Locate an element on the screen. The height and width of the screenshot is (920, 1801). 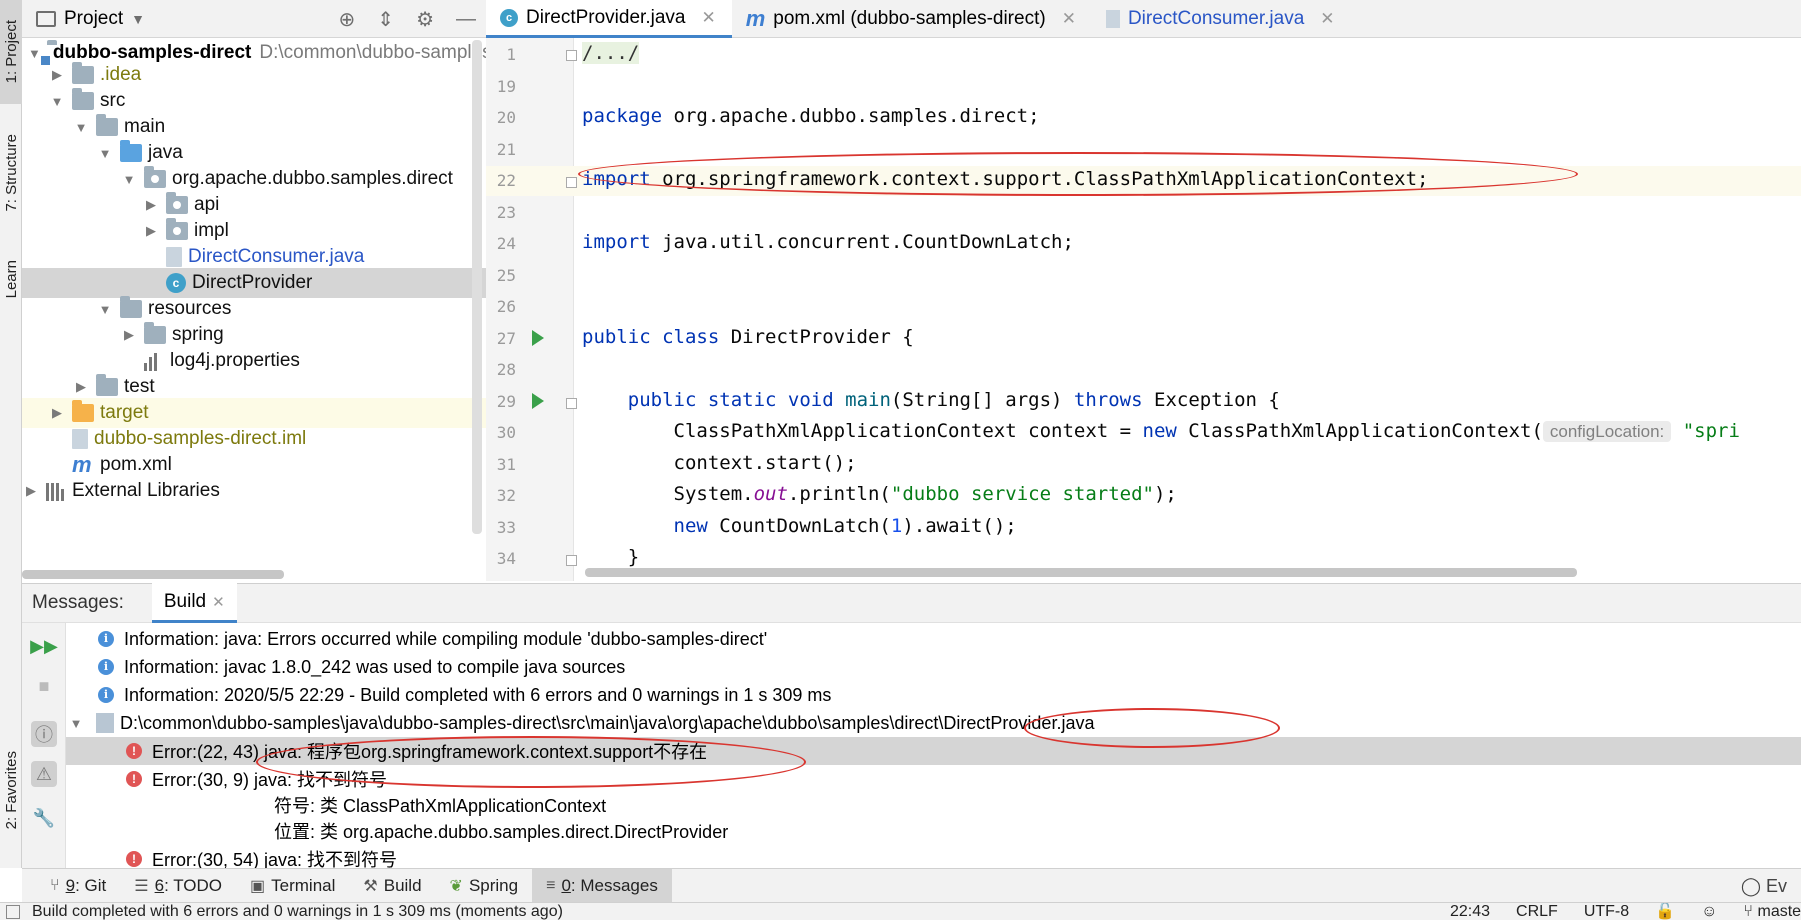
git-tool-button: ⑂ 9: Git is located at coordinates (78, 886).